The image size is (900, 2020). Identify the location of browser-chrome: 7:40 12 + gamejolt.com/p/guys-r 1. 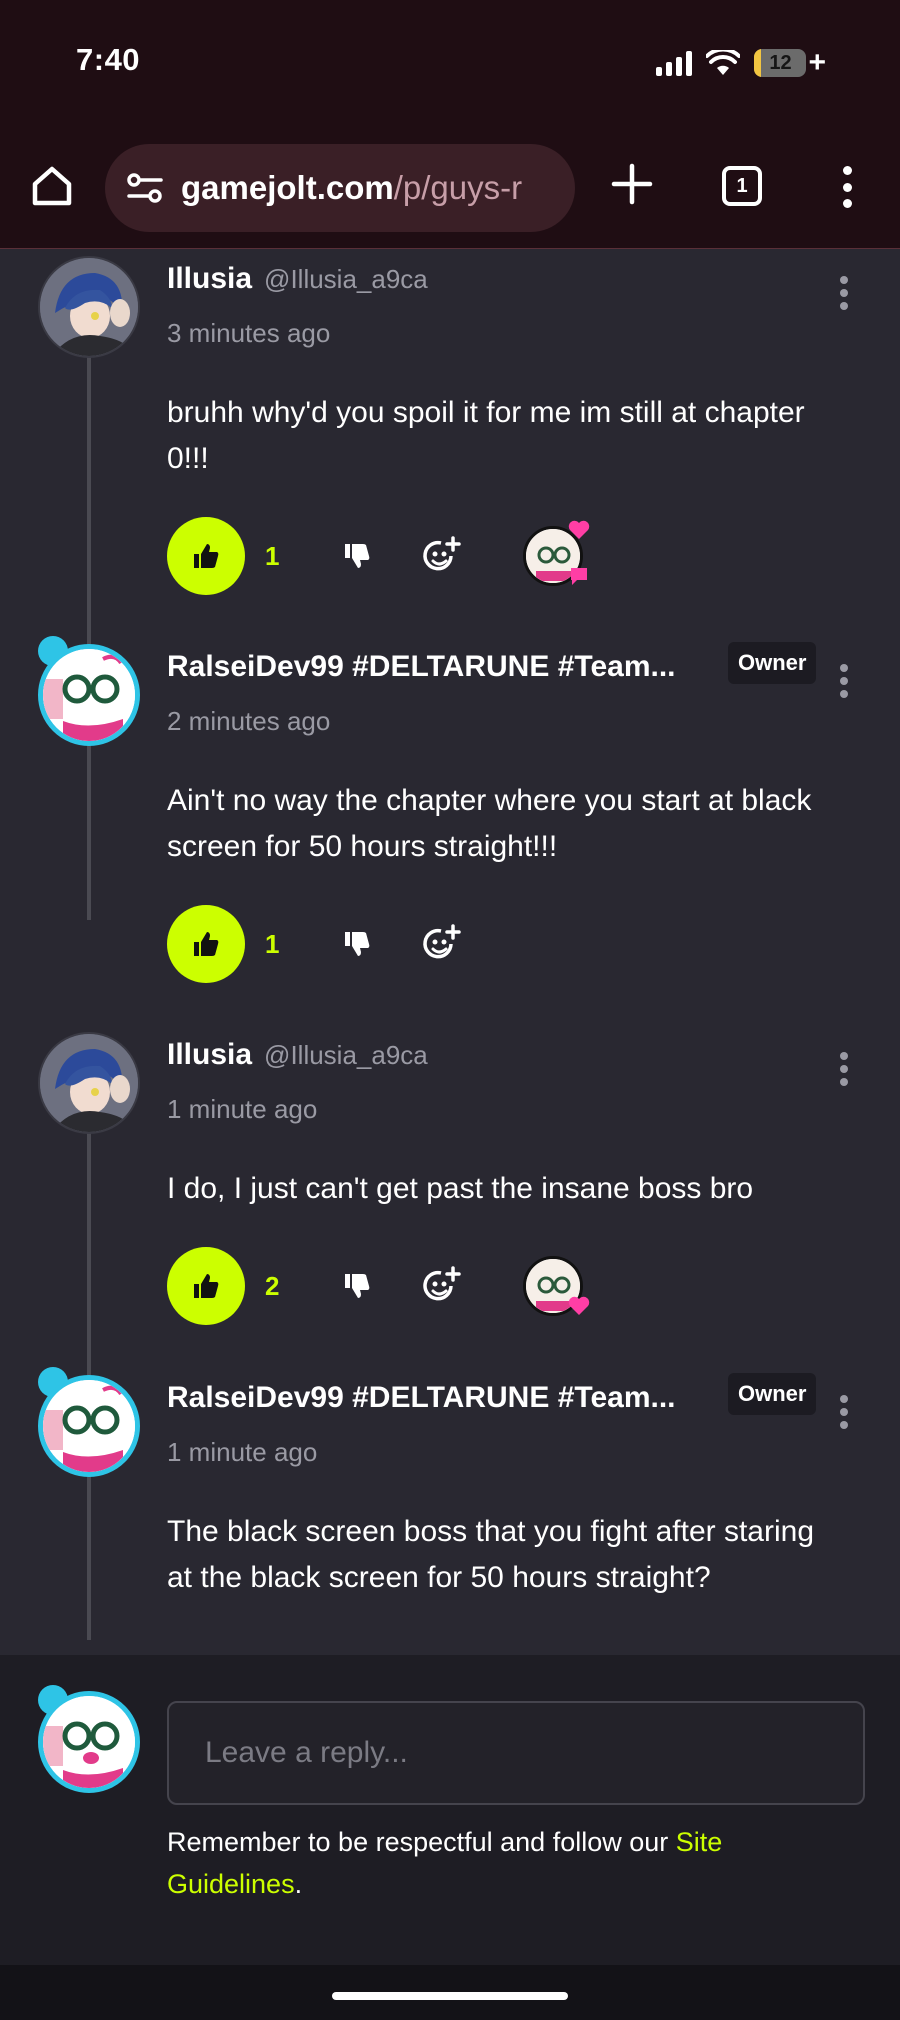
(450, 124).